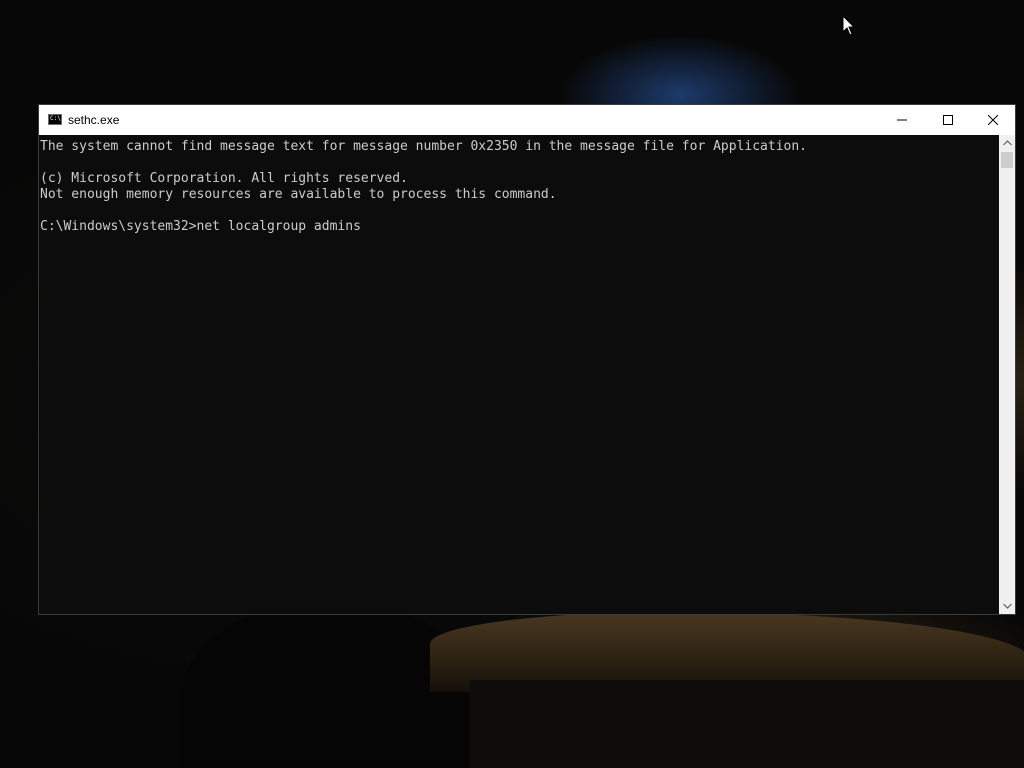  I want to click on window-title: sethc.exe, so click(94, 120).